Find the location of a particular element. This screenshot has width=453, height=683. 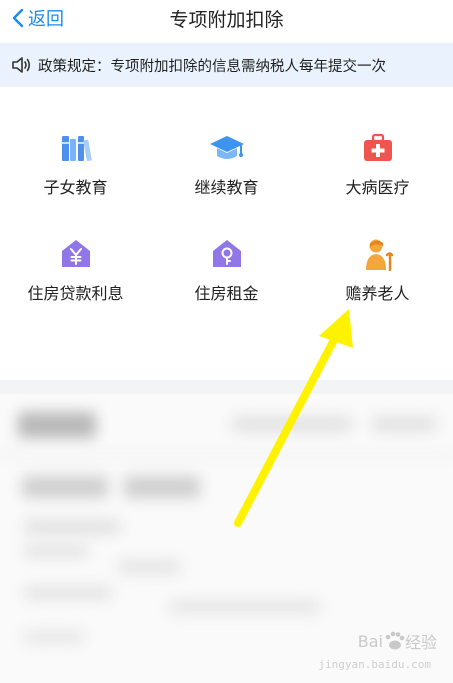

policy-notice: 政策规定：专项附加扣除的信息需纳税人每年提交一次 is located at coordinates (226, 65).